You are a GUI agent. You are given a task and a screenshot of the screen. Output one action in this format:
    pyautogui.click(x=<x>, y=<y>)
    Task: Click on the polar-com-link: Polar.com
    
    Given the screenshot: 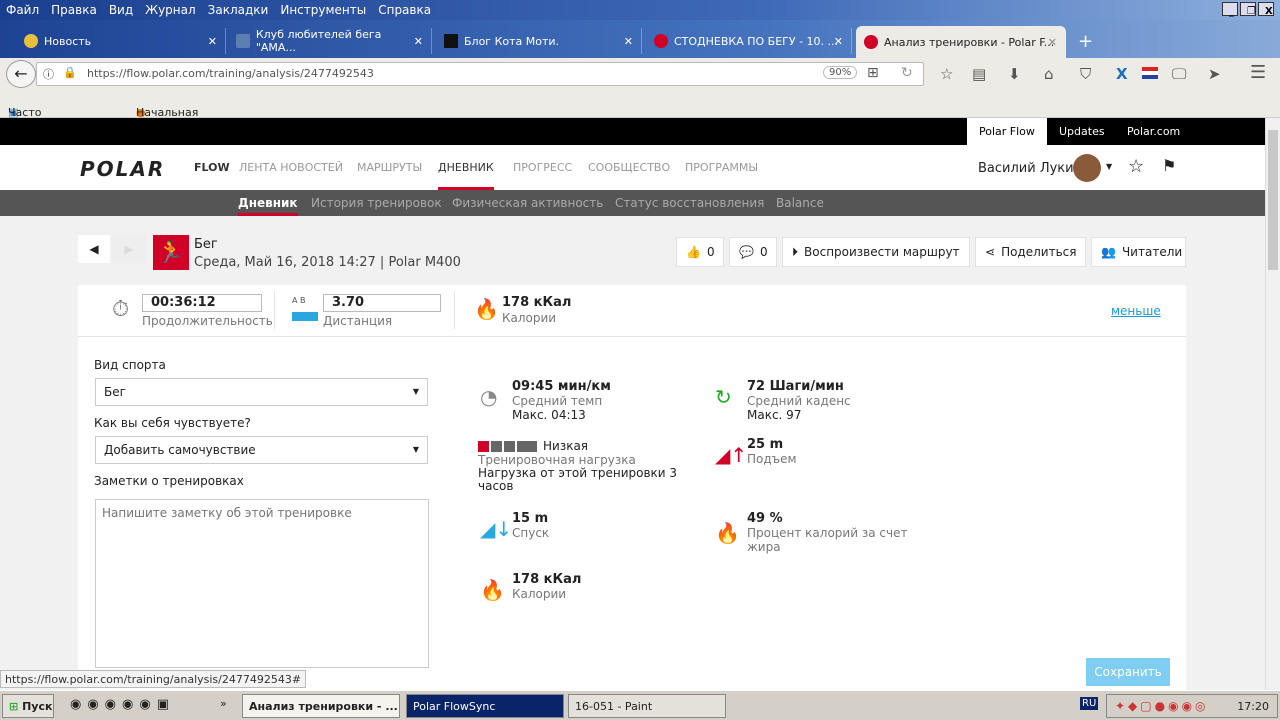 What is the action you would take?
    pyautogui.click(x=1153, y=131)
    